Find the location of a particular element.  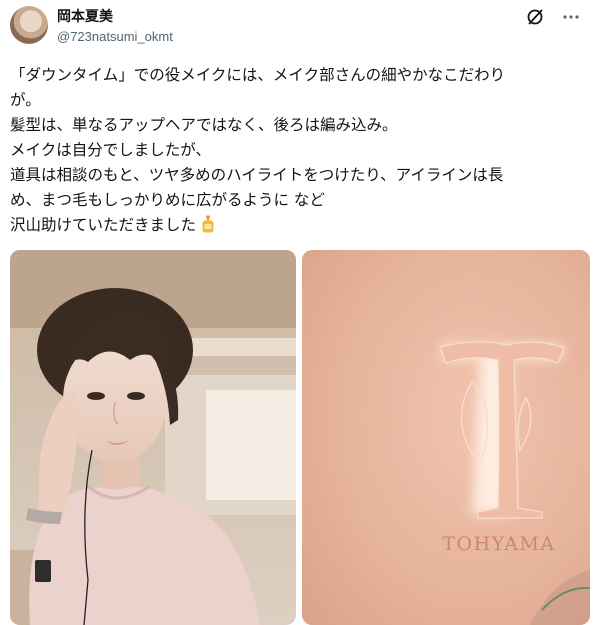

handle: @723natsumi_okmt is located at coordinates (115, 37).